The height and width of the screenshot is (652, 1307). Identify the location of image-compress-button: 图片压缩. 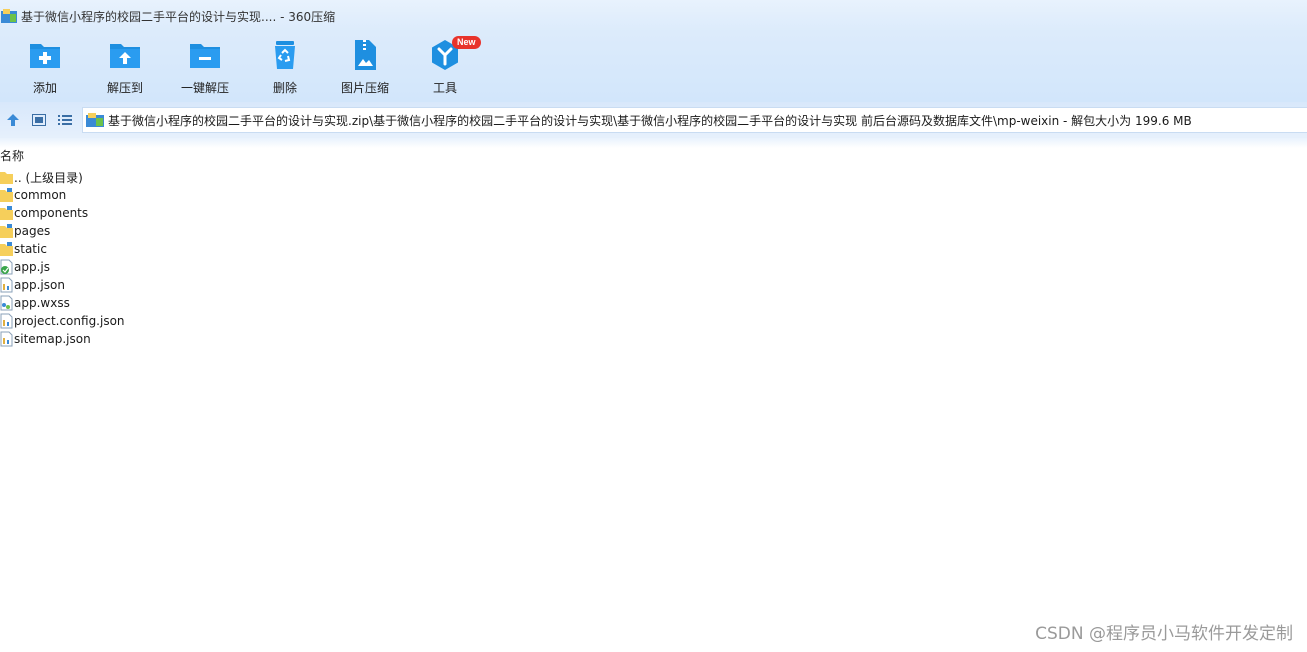
(365, 68).